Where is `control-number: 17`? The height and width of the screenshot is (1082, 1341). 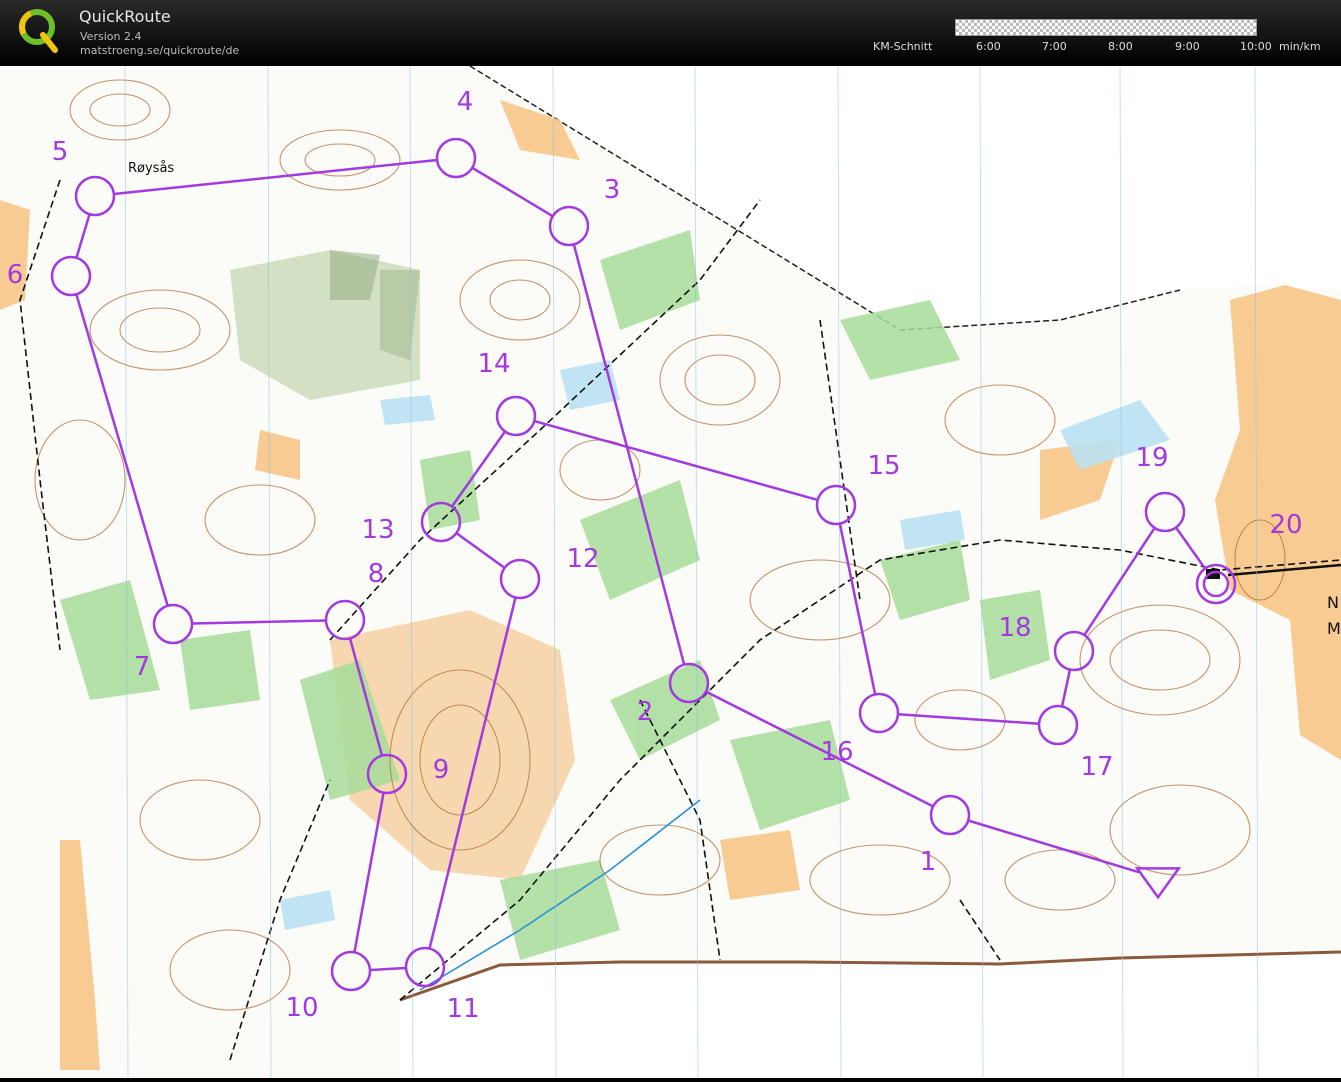
control-number: 17 is located at coordinates (1096, 767).